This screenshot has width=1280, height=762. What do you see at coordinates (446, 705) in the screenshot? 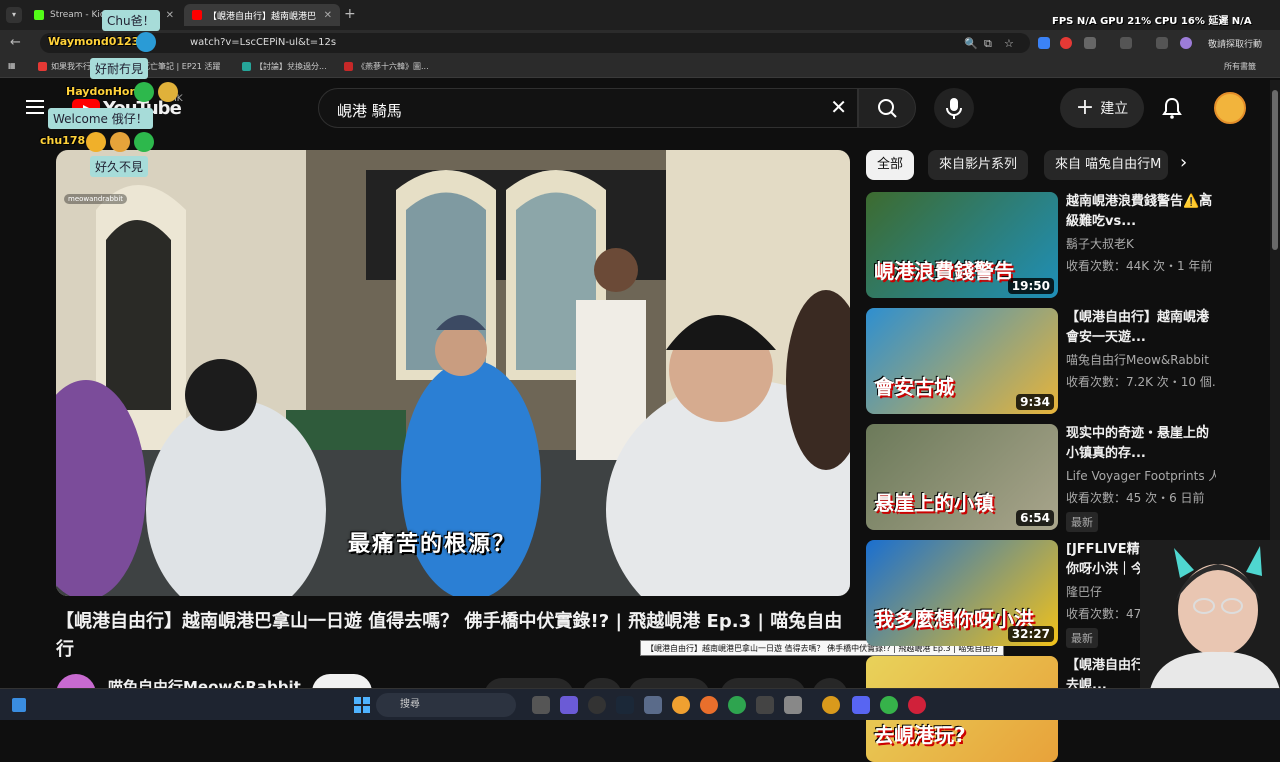
I see `taskbar-search-input: 搜尋` at bounding box center [446, 705].